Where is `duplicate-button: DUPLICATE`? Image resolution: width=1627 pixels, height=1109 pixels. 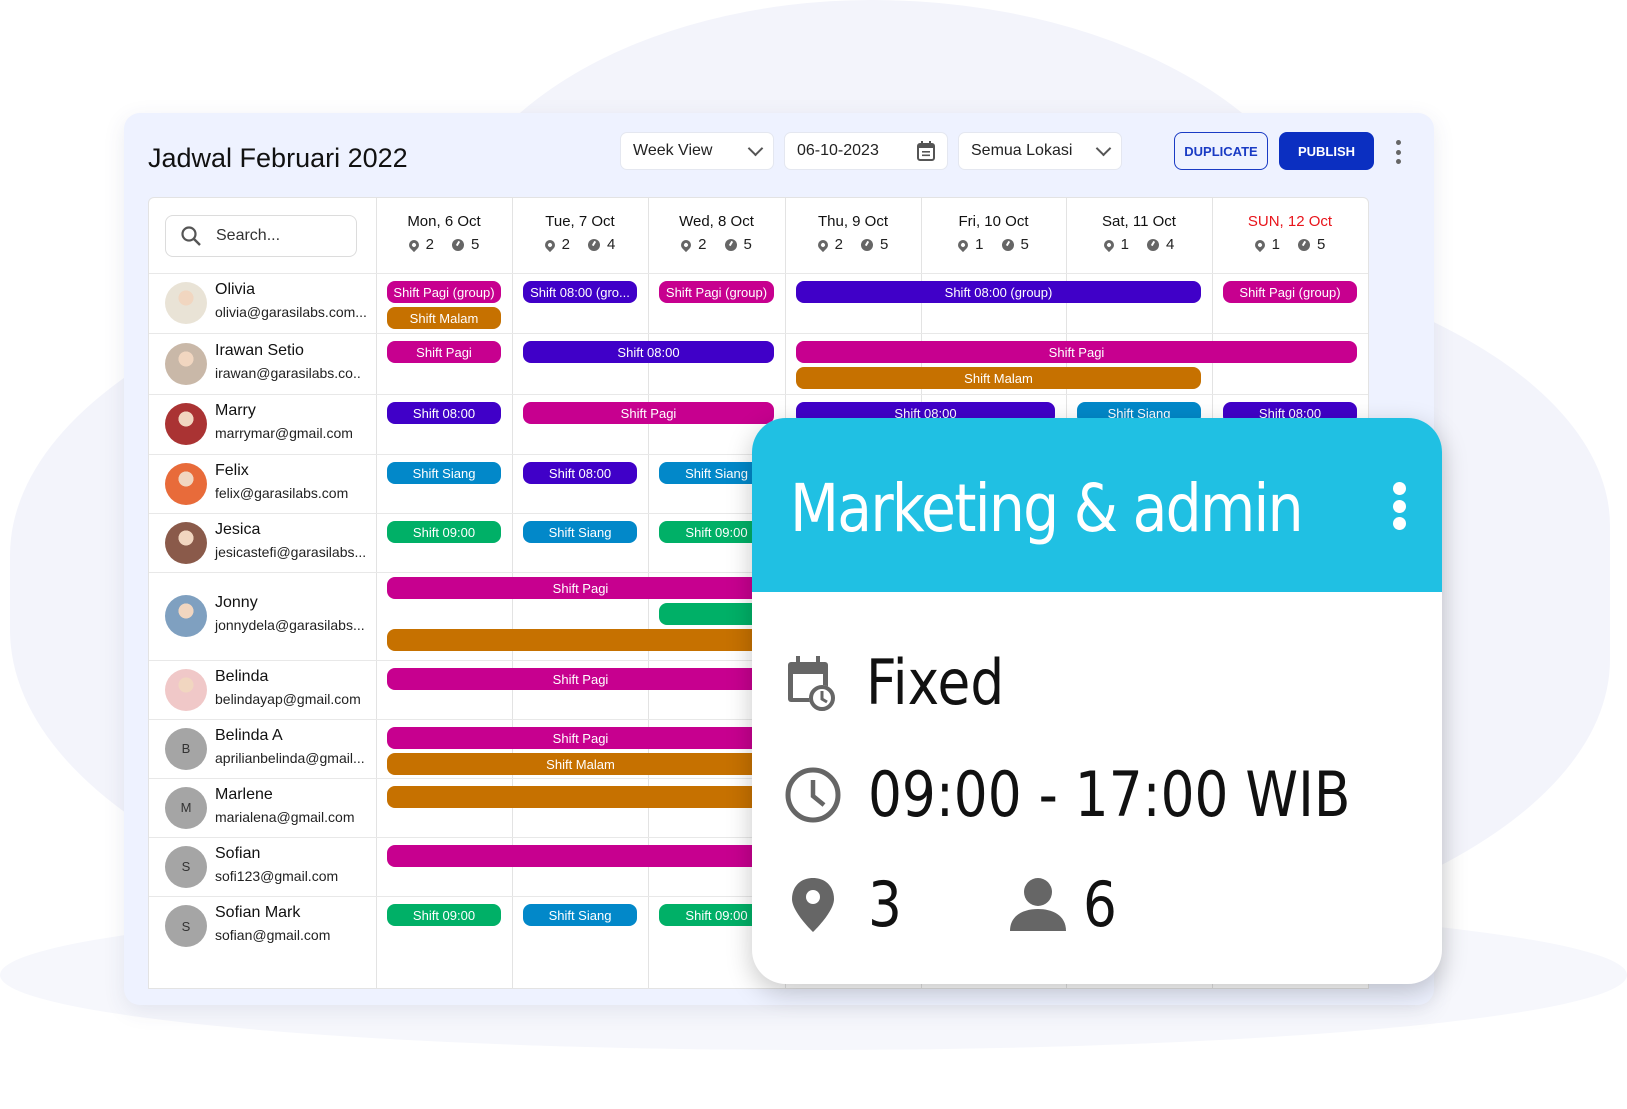
duplicate-button: DUPLICATE is located at coordinates (1221, 151).